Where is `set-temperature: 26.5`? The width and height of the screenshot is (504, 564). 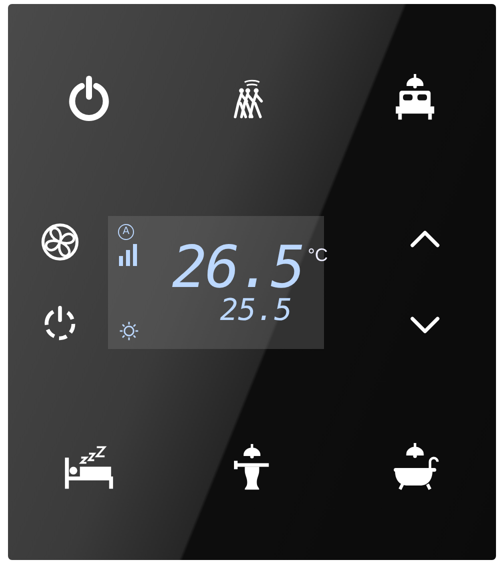 set-temperature: 26.5 is located at coordinates (238, 267).